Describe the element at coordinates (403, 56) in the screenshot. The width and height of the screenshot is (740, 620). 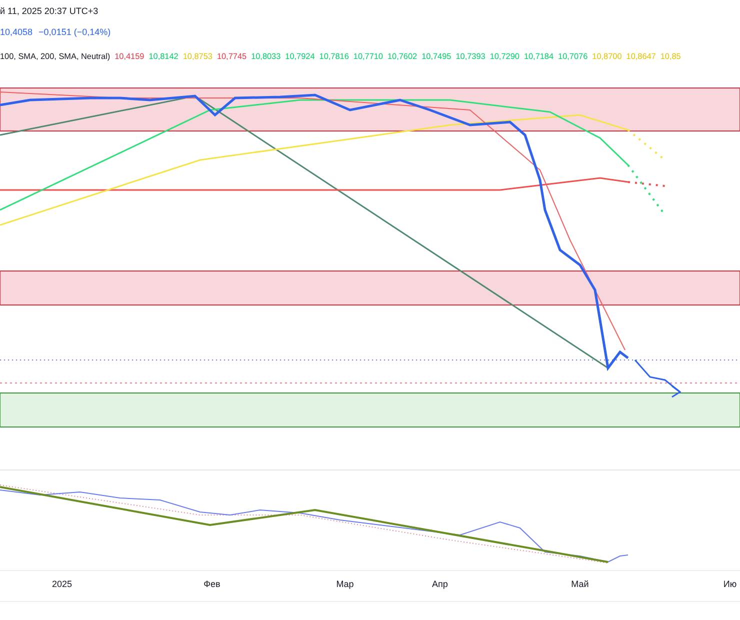
I see `indicator-value: 10,7602` at that location.